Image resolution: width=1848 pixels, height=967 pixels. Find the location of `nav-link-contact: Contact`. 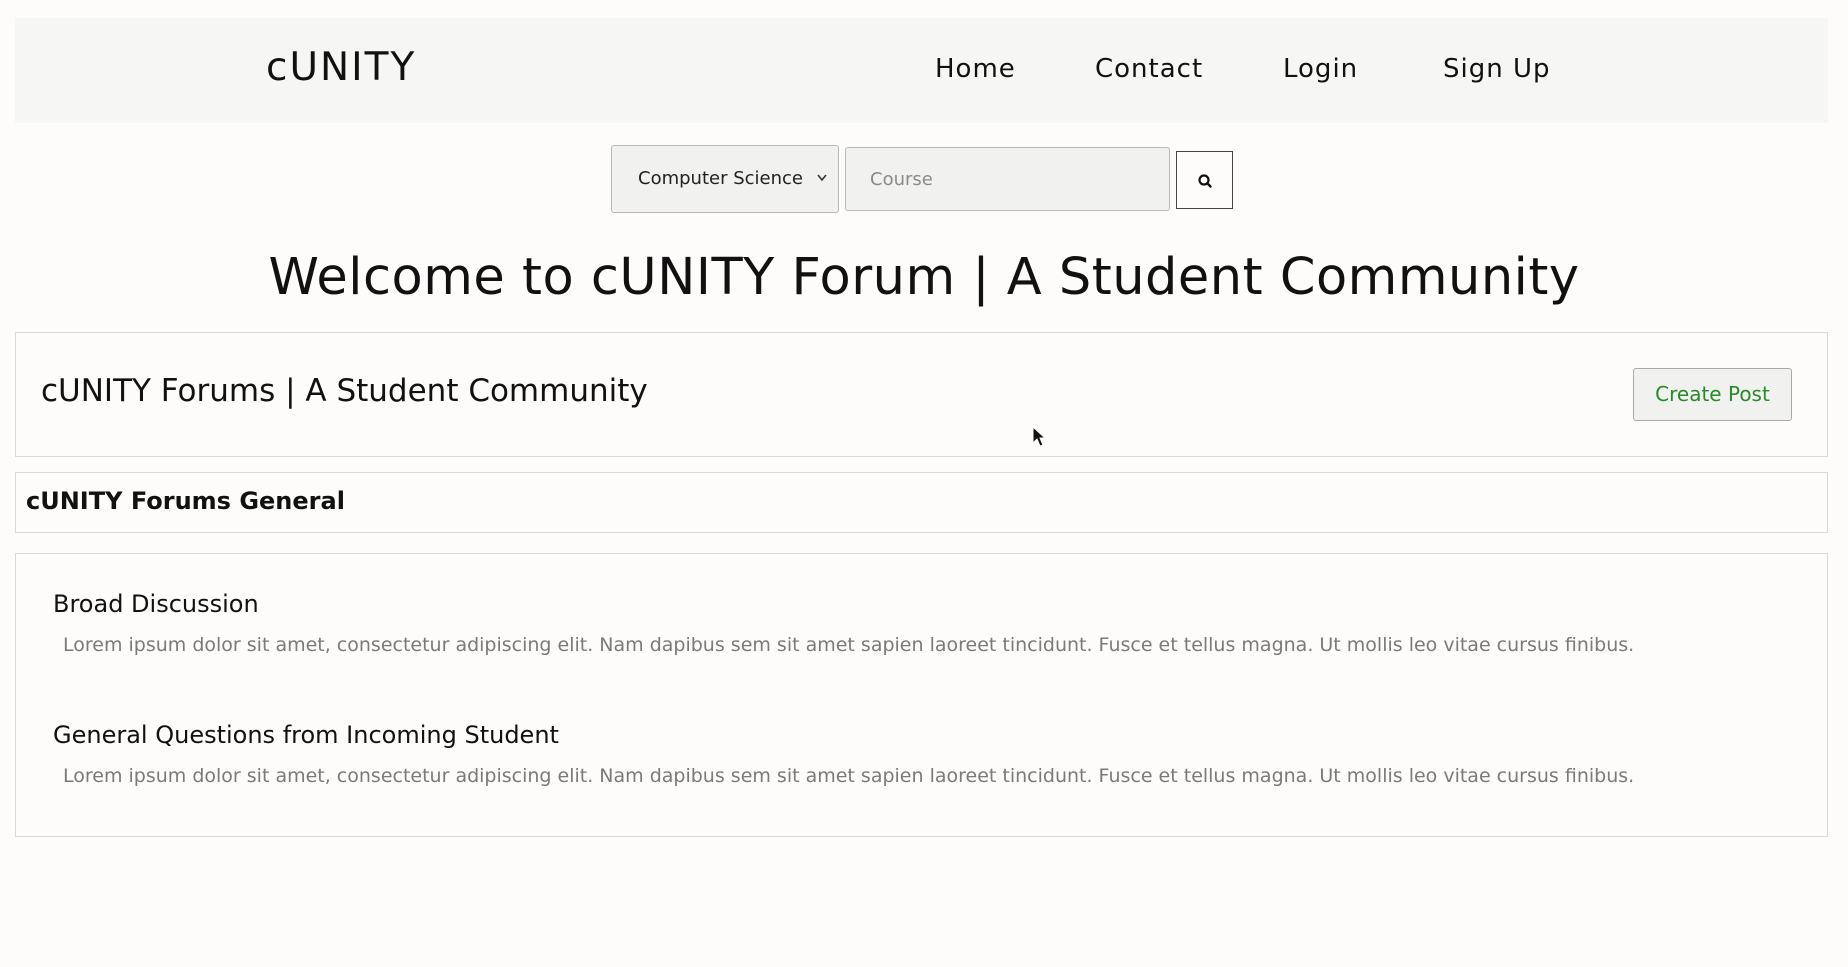

nav-link-contact: Contact is located at coordinates (1149, 69).